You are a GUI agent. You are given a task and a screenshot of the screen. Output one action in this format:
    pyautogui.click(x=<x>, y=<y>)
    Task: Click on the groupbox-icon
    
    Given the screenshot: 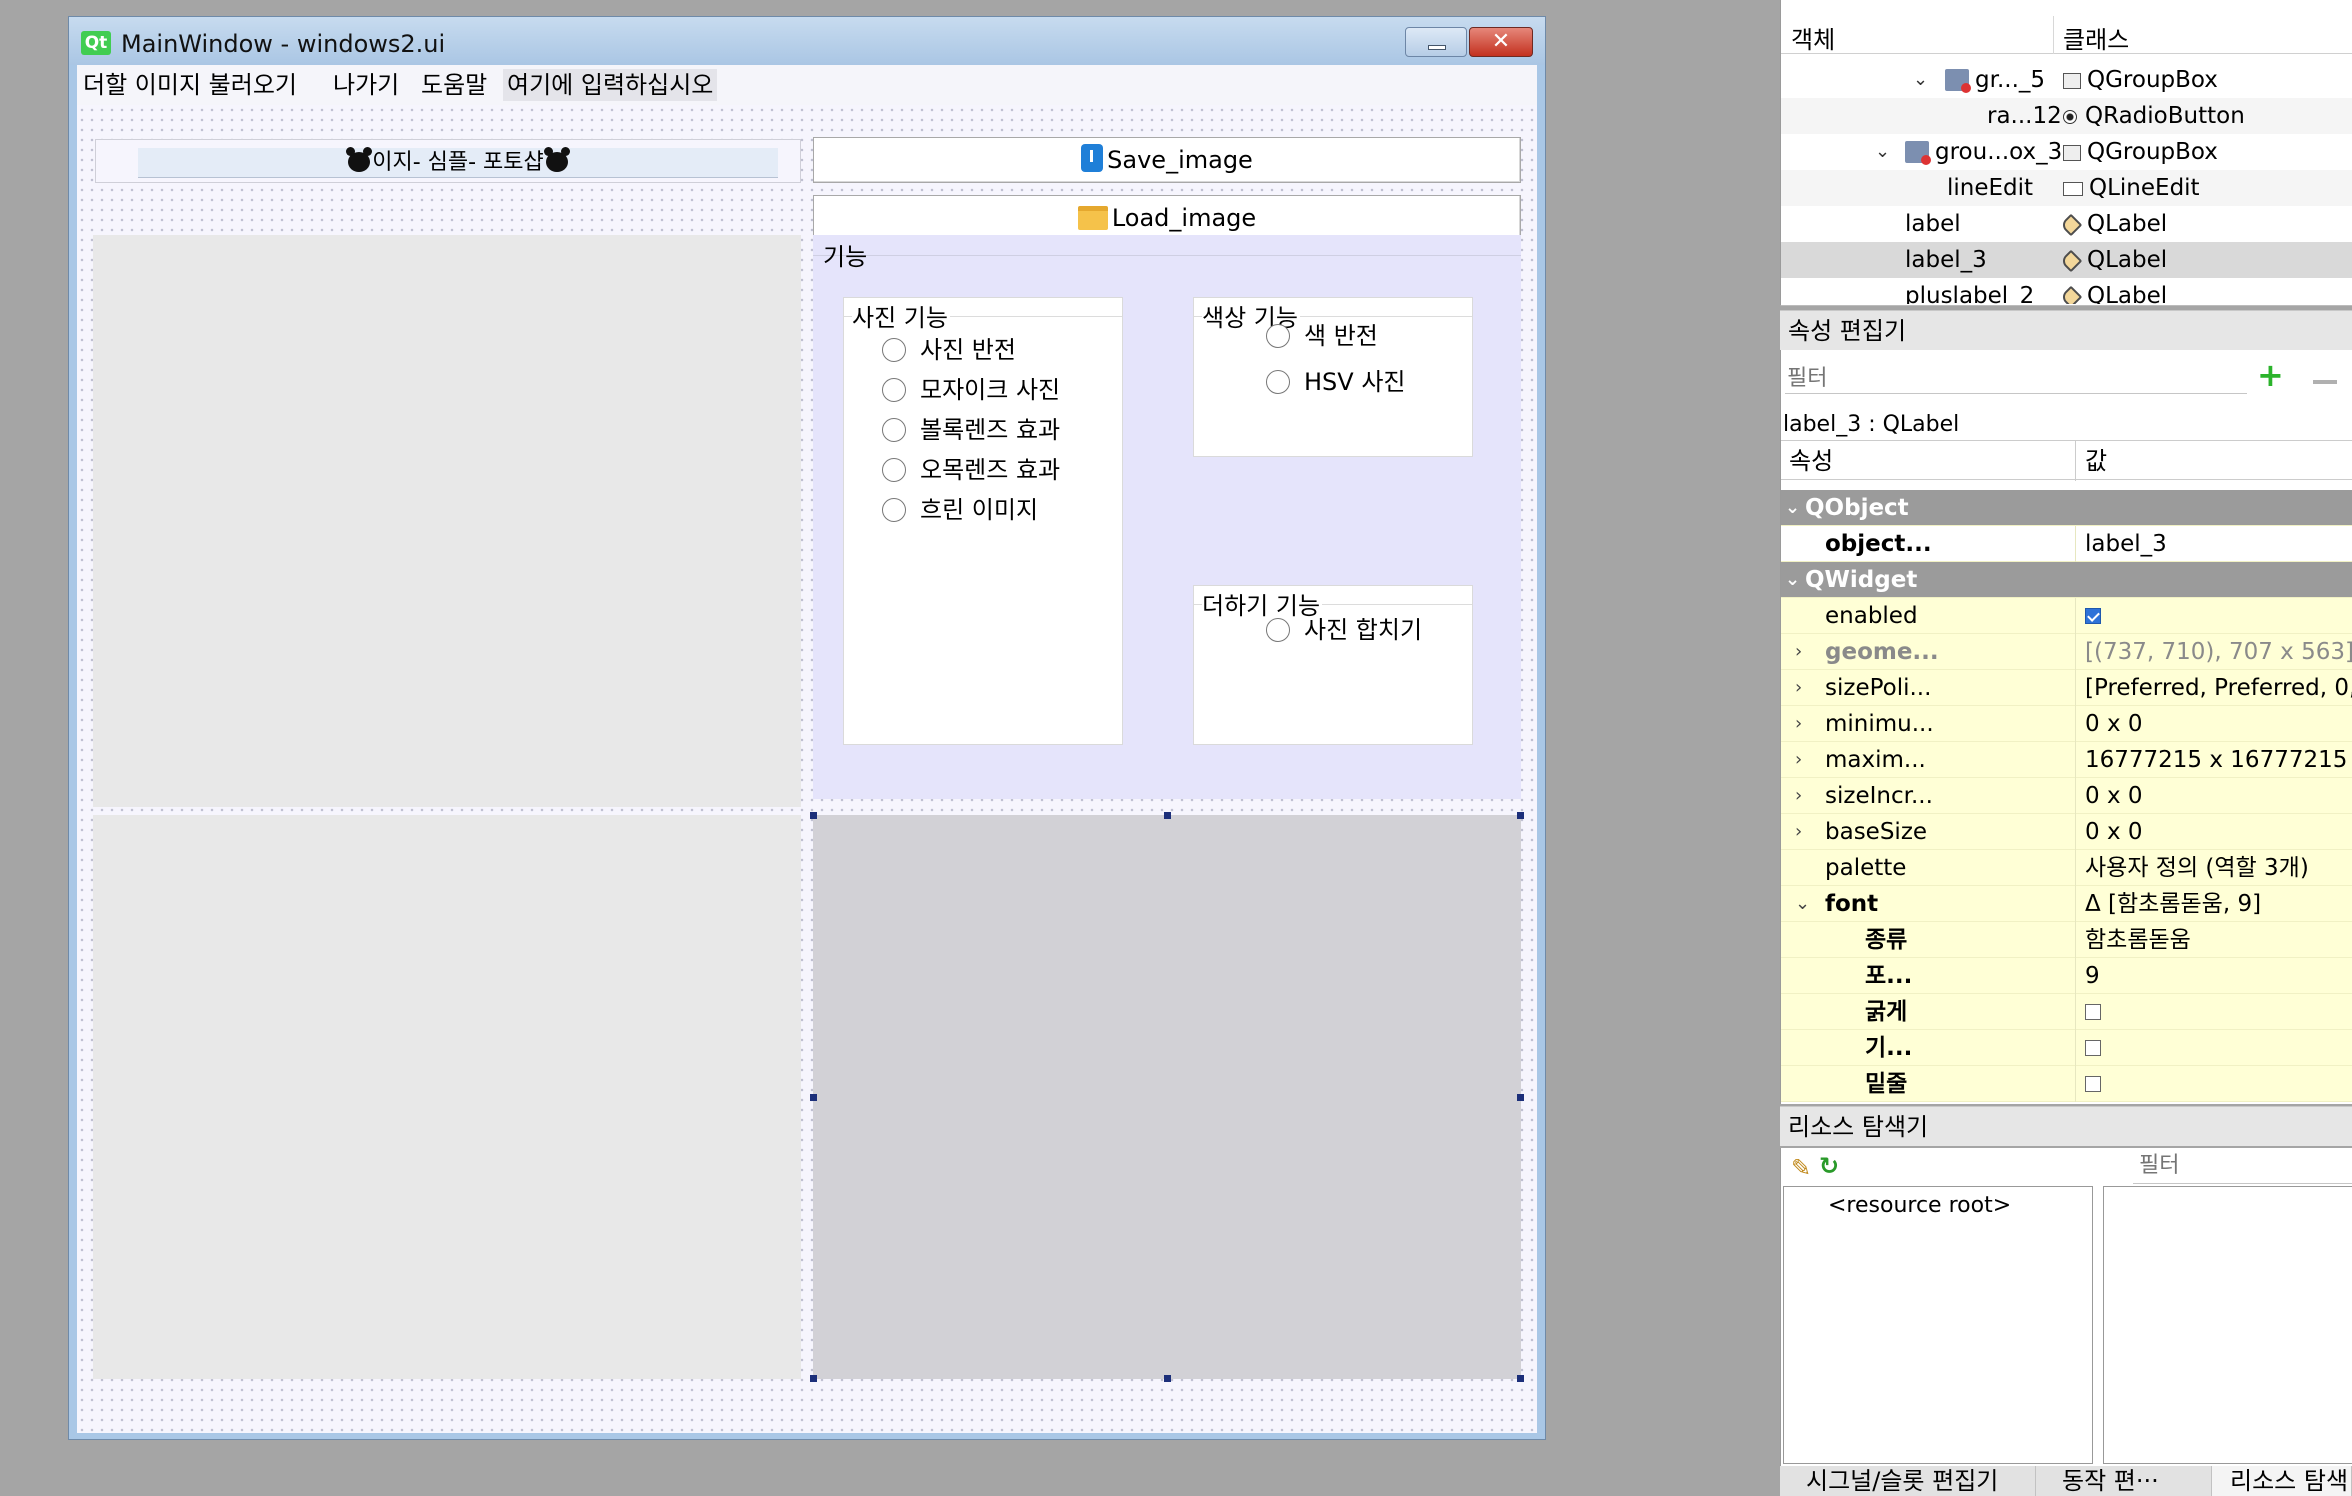 What is the action you would take?
    pyautogui.click(x=2072, y=153)
    